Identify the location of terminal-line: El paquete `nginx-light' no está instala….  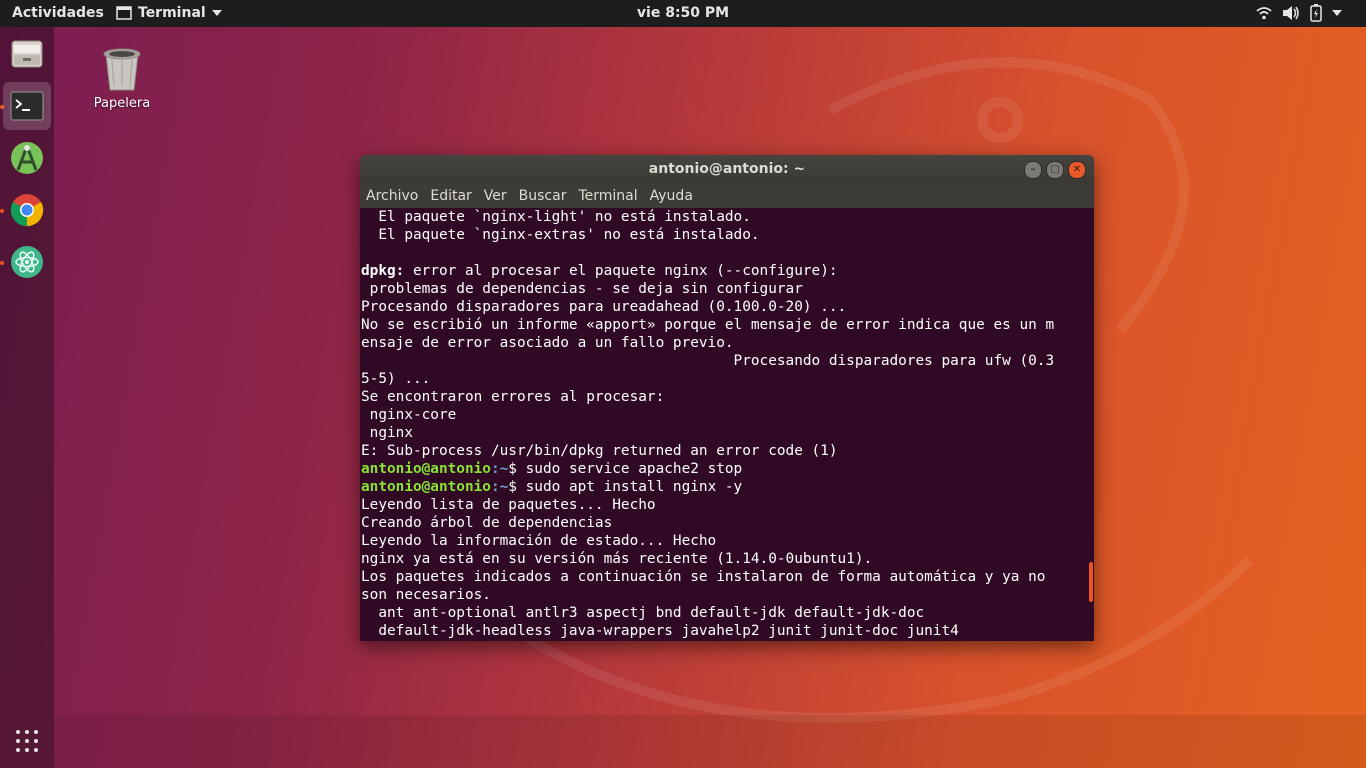
(725, 217).